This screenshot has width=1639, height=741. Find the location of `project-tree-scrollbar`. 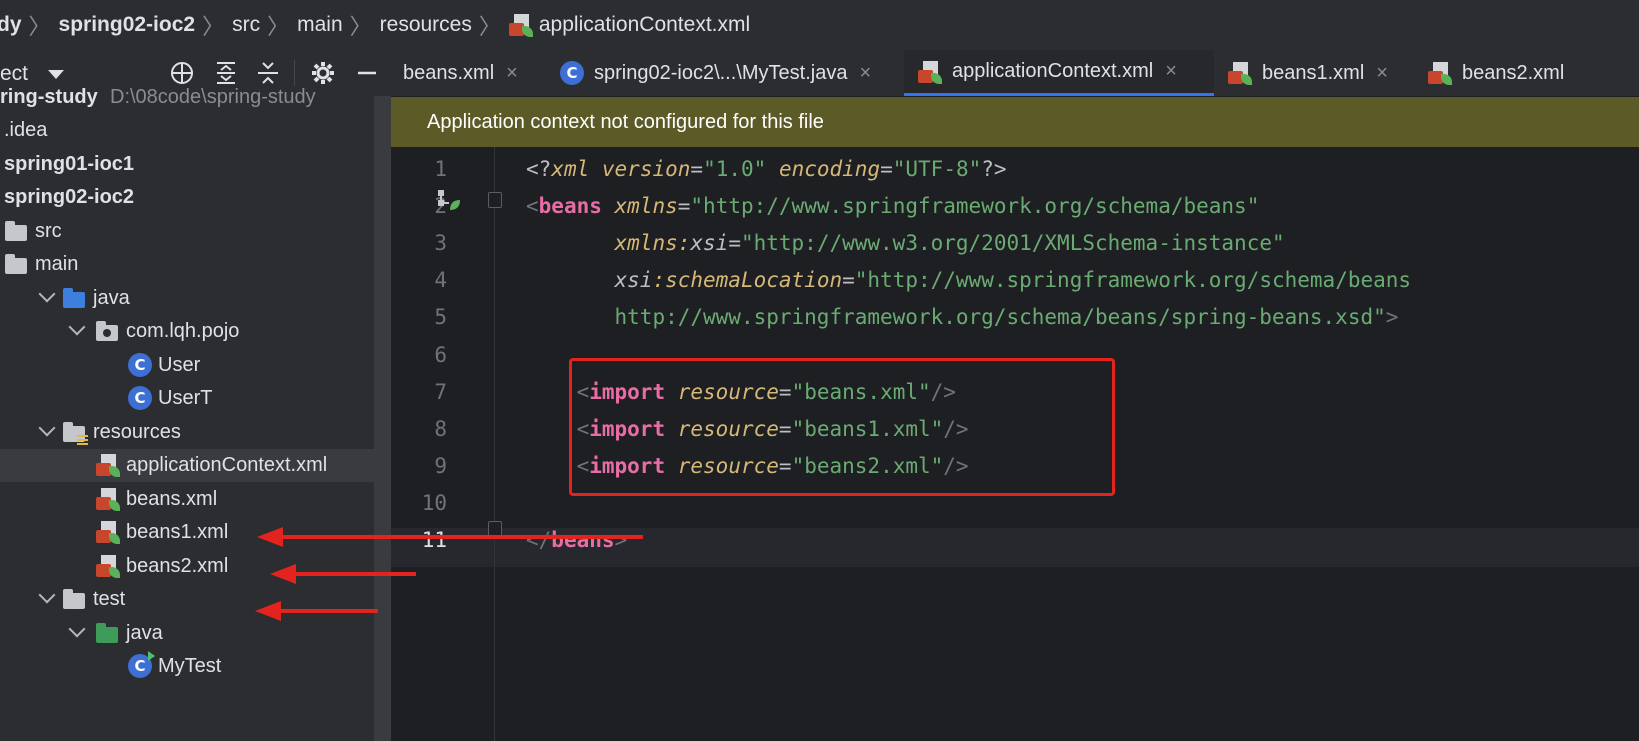

project-tree-scrollbar is located at coordinates (382, 418).